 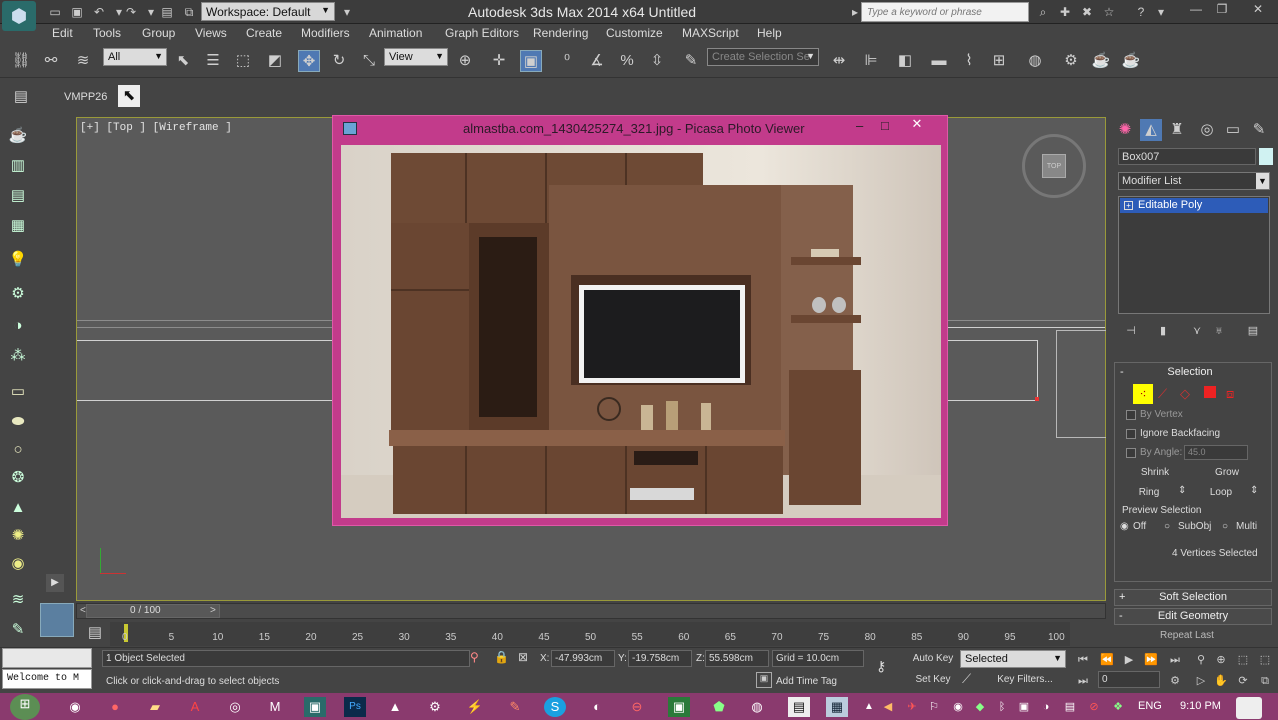 What do you see at coordinates (135, 57) in the screenshot?
I see `selection-filter-dropdown: All ▼` at bounding box center [135, 57].